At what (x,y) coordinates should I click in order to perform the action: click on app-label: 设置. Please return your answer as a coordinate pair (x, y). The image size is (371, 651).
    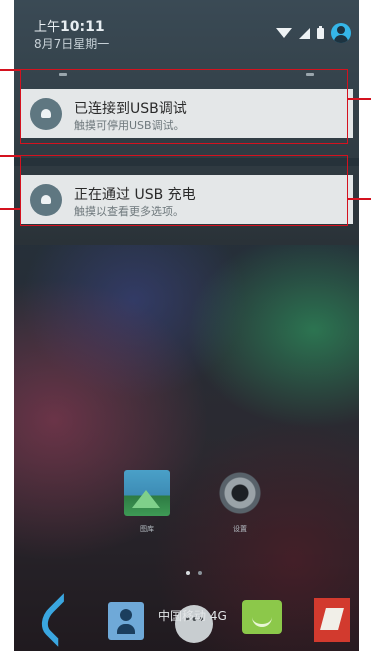
    Looking at the image, I should click on (240, 529).